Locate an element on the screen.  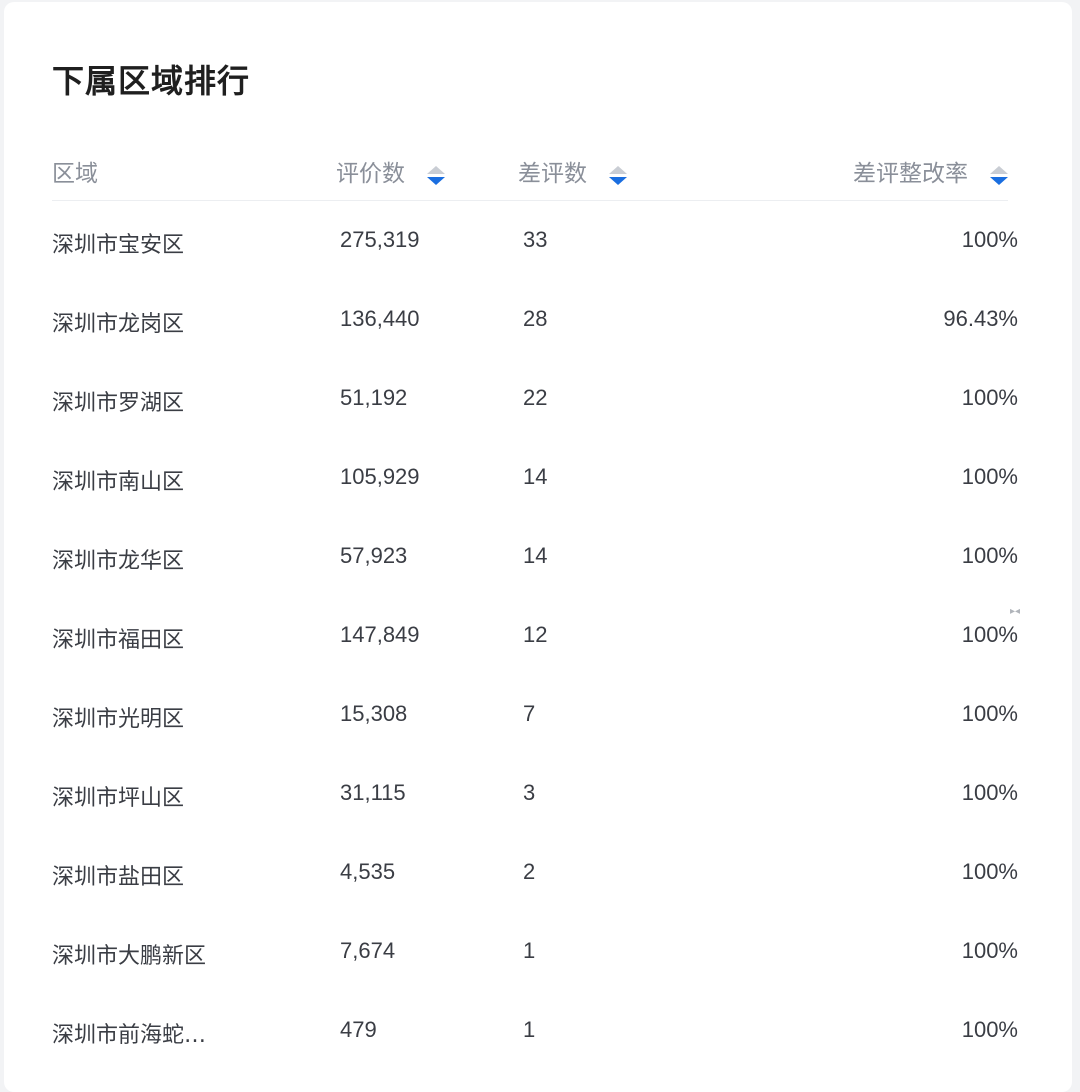
table-row: 深圳市龙华区 57,923 14 100% is located at coordinates (535, 556).